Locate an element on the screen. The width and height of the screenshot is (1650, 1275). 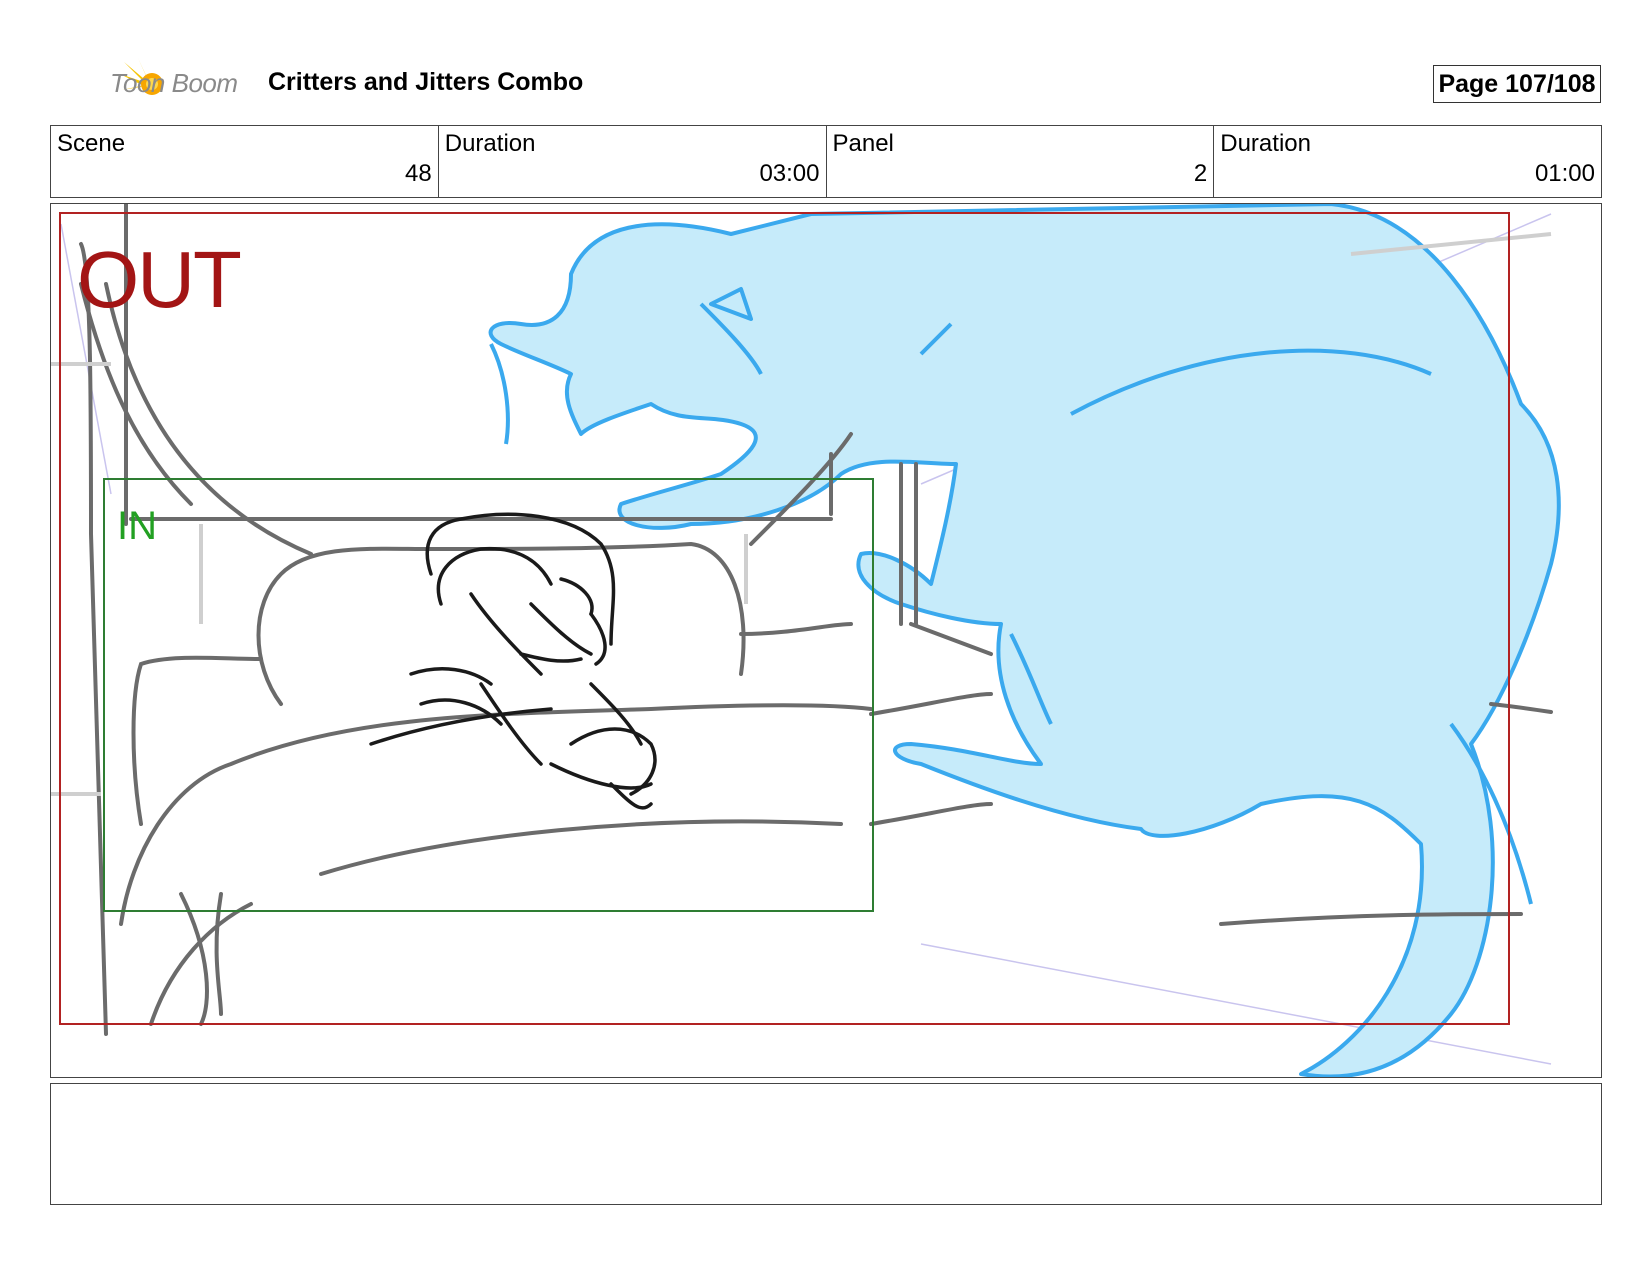
panel-value: 2 is located at coordinates (1200, 173).